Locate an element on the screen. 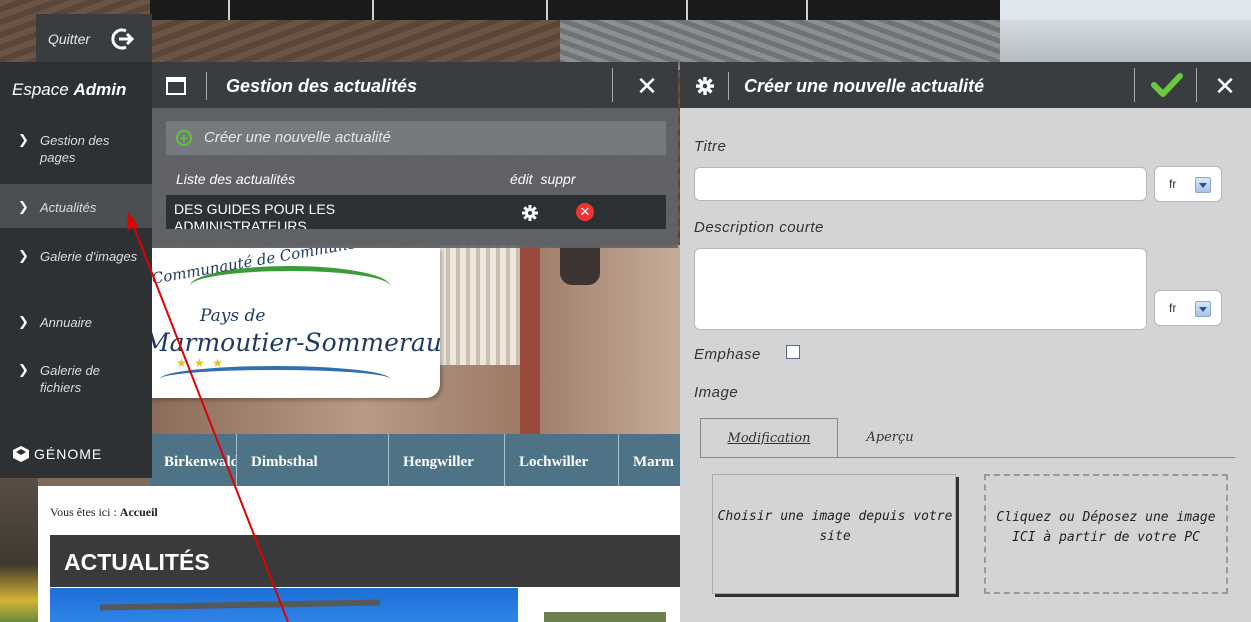 The height and width of the screenshot is (622, 1251). site-nav-item: Hengwiller is located at coordinates (446, 460).